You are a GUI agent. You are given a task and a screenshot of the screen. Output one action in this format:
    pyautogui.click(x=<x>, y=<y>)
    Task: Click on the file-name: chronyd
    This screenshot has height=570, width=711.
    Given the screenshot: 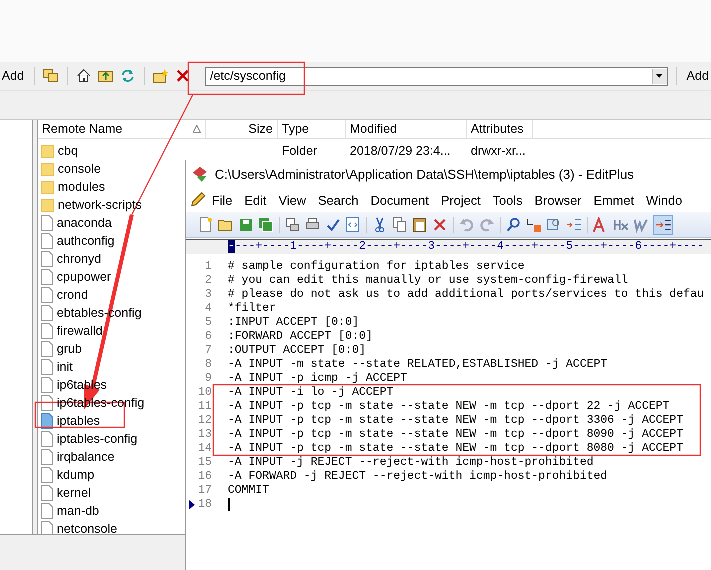 What is the action you would take?
    pyautogui.click(x=79, y=259)
    